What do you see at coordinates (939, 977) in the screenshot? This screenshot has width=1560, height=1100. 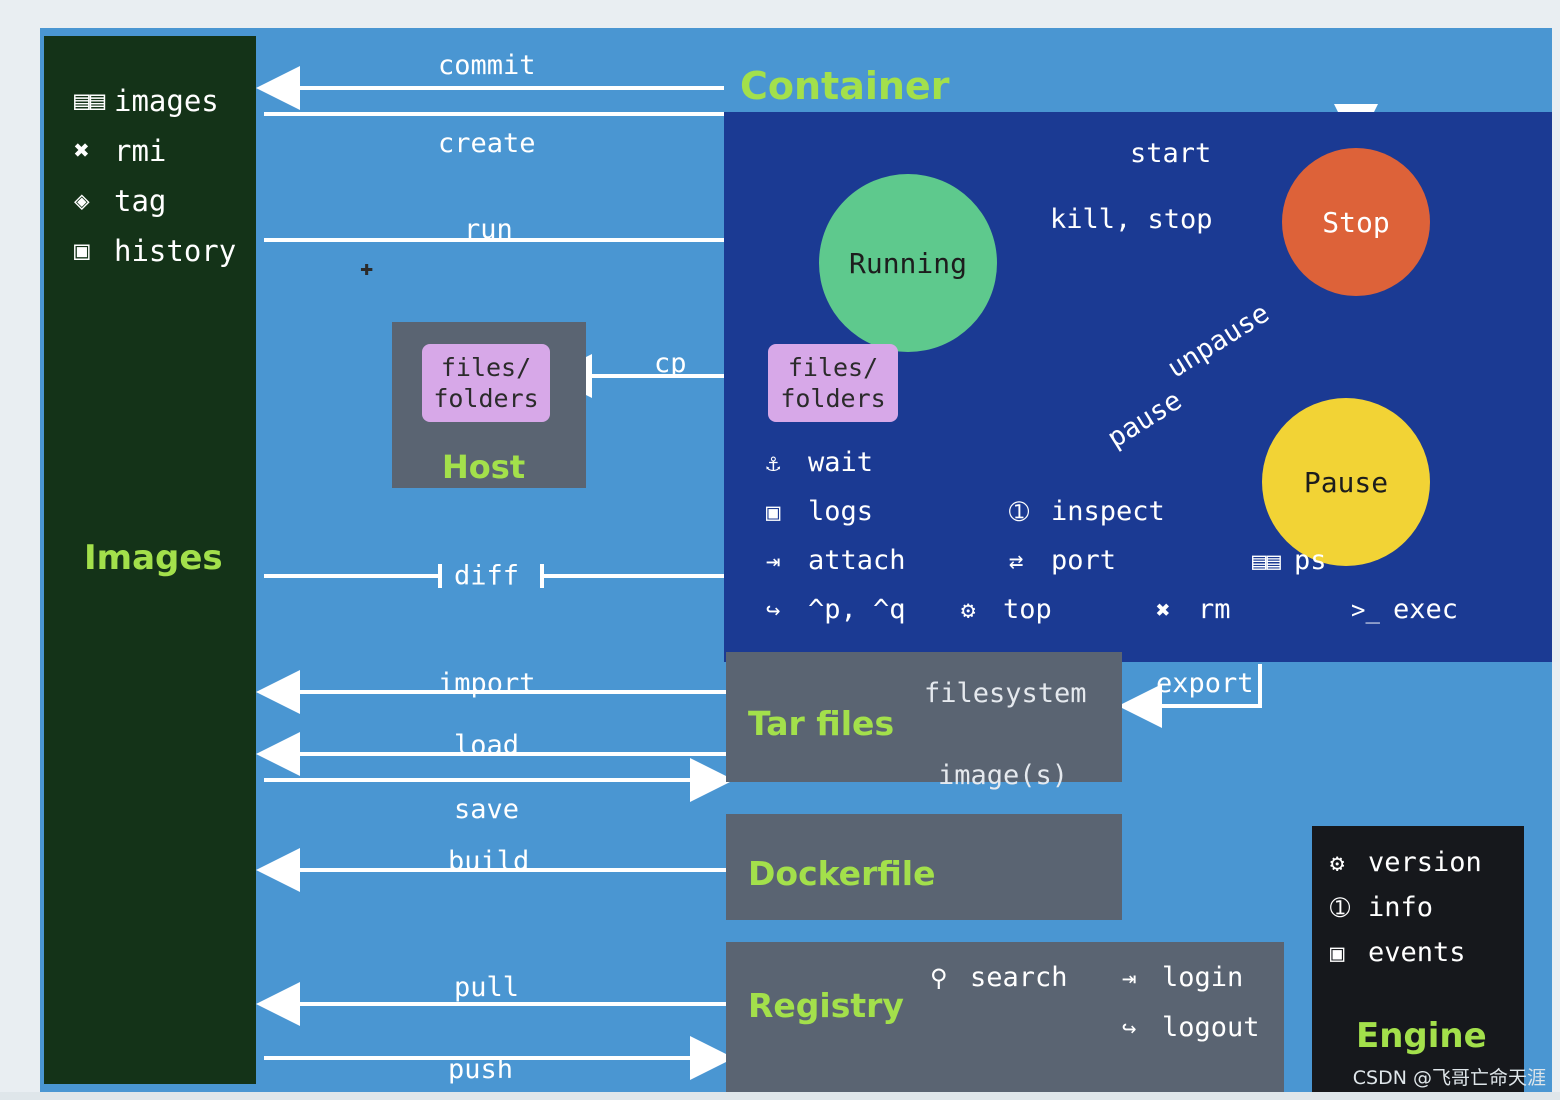 I see `search-icon: ⚲` at bounding box center [939, 977].